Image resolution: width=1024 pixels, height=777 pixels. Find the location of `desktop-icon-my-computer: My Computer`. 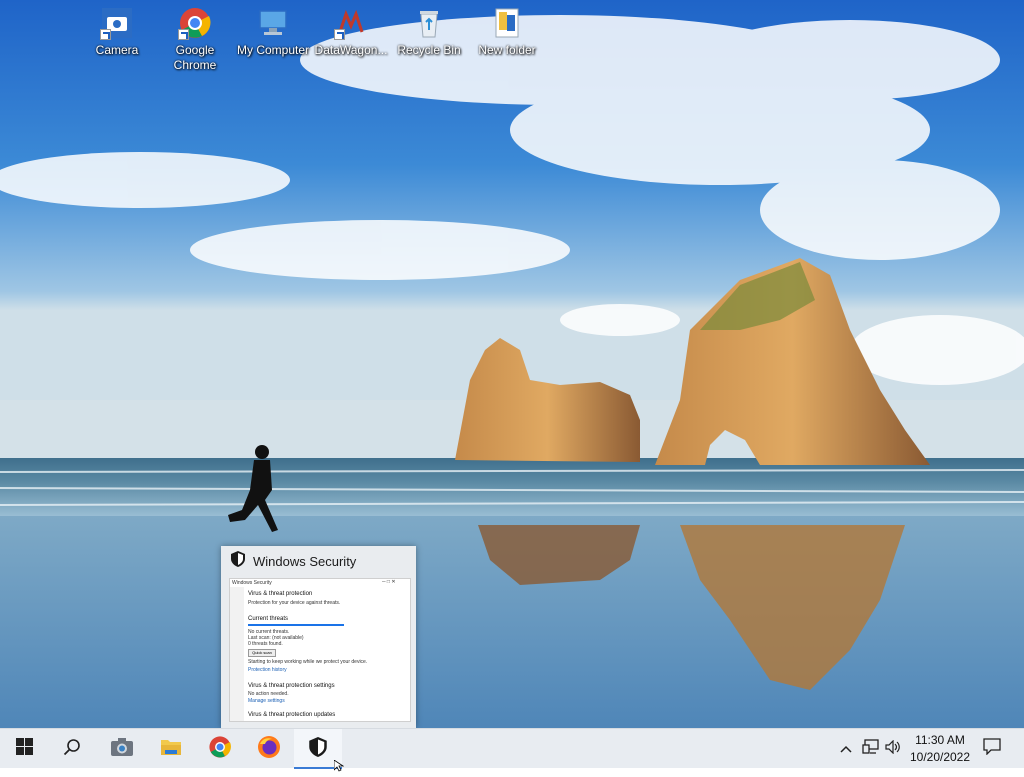

desktop-icon-my-computer: My Computer is located at coordinates (273, 32).